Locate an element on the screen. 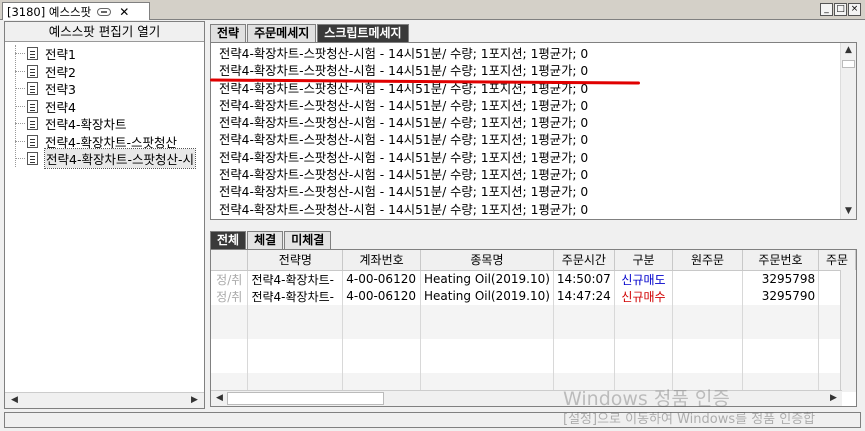  tree-item-label: 전략4-확장차트 is located at coordinates (86, 125).